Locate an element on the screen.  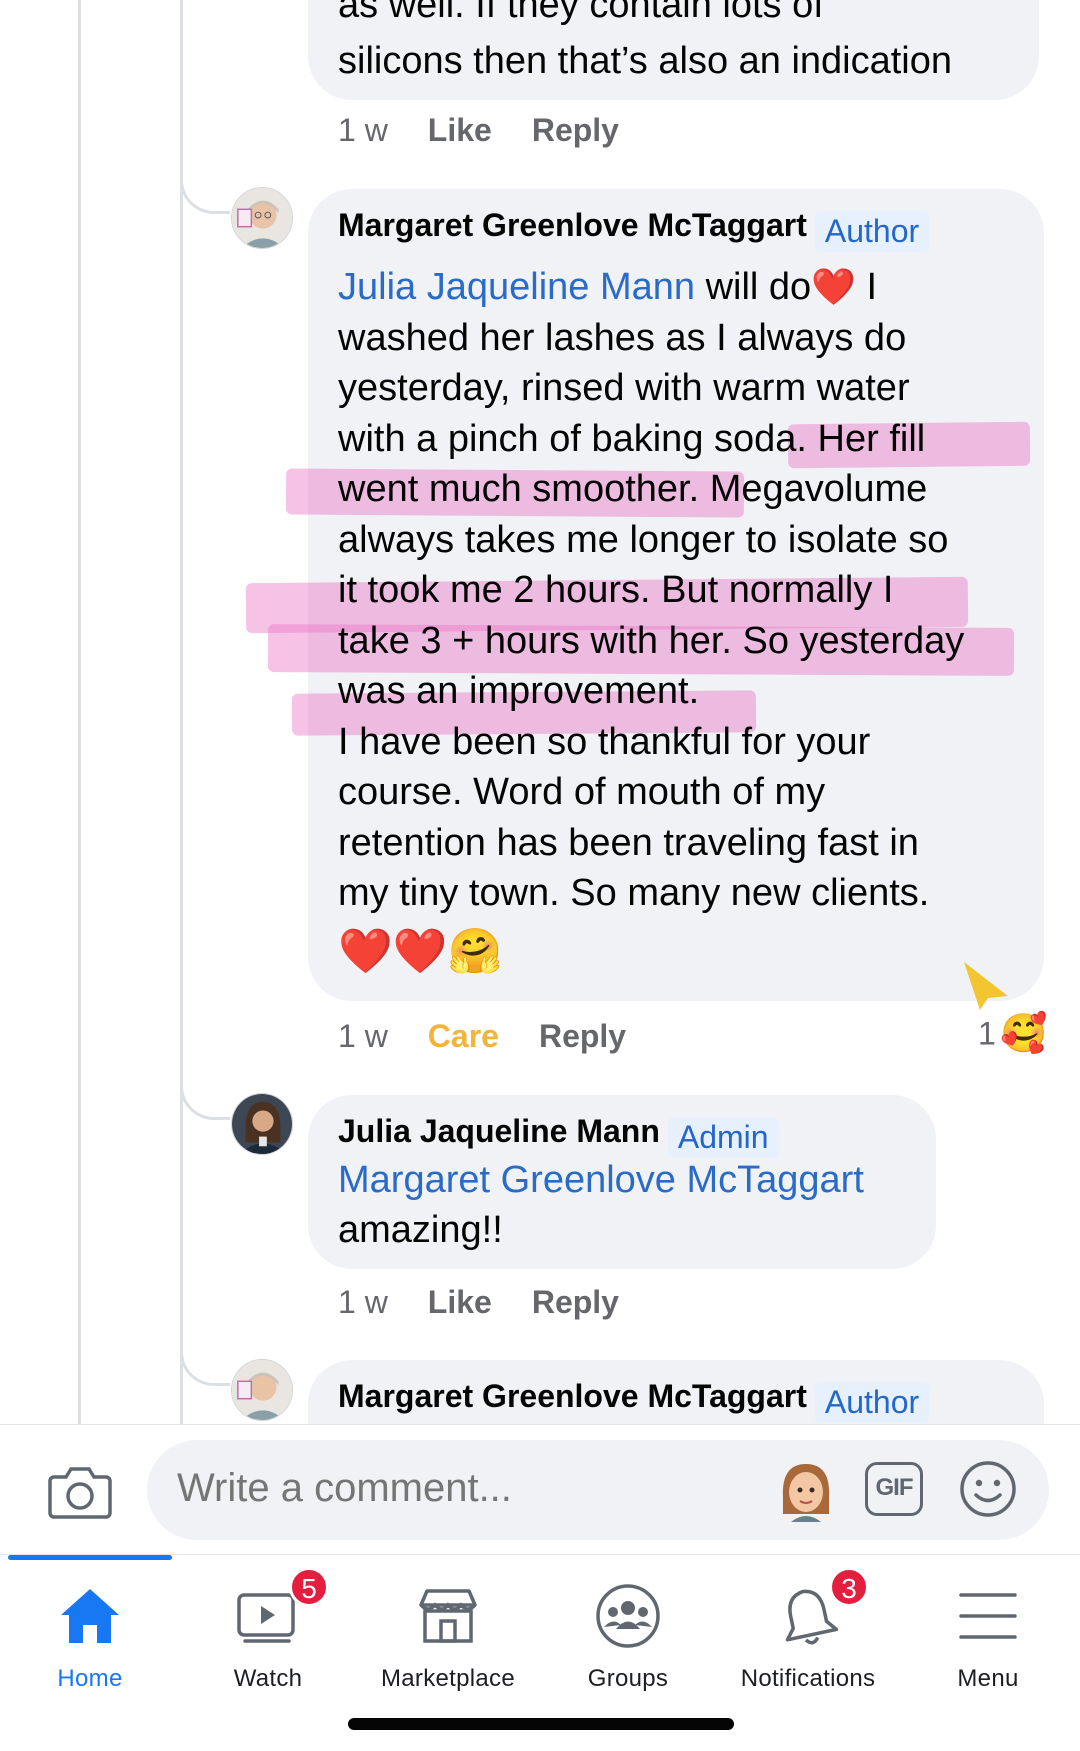
avatar-sticker-icon is located at coordinates (806, 1490).